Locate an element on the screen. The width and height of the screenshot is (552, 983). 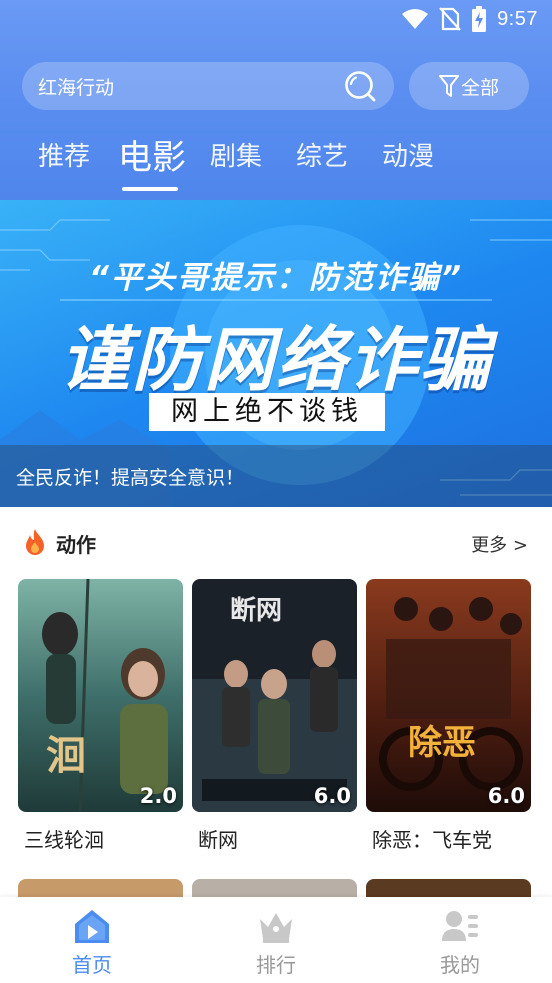
poster-image: 断网 is located at coordinates (274, 695).